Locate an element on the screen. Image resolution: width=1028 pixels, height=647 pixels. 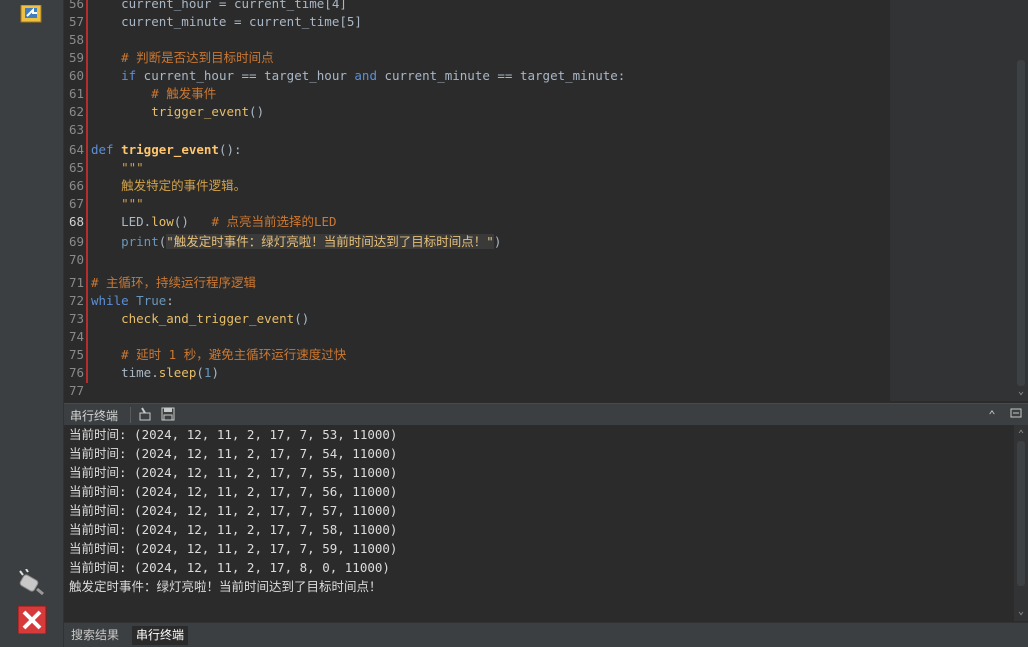
output-line: 当前时间: (2024, 12, 11, 2, 17, 8, 0, 11000) is located at coordinates (229, 567).